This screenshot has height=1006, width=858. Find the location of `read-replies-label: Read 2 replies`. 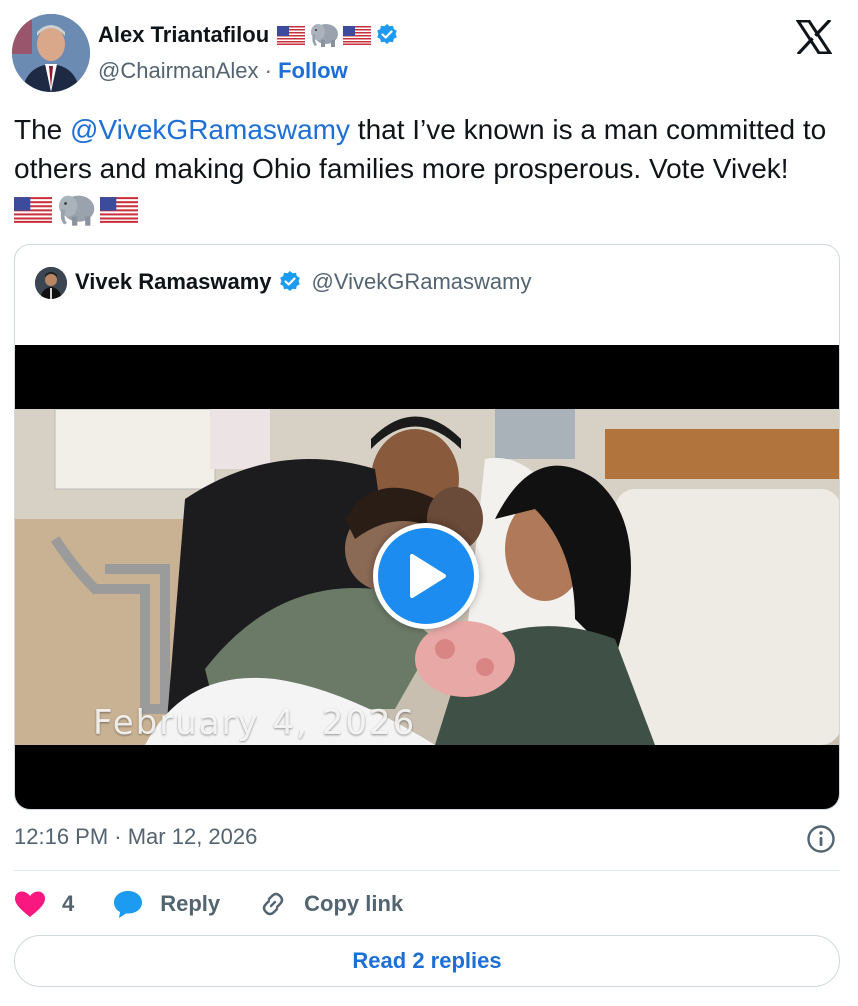

read-replies-label: Read 2 replies is located at coordinates (427, 960).